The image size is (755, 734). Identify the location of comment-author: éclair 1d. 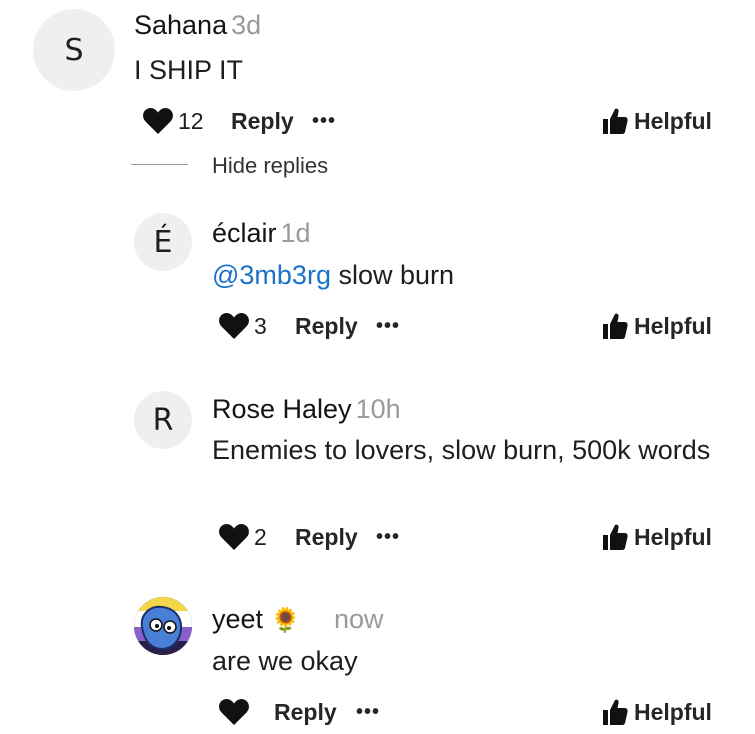
(261, 233).